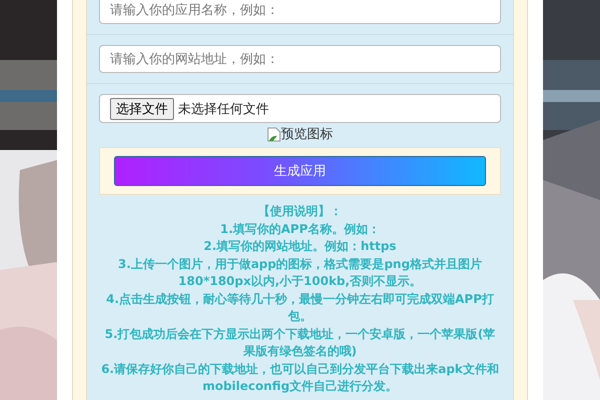 The image size is (600, 400). What do you see at coordinates (300, 343) in the screenshot?
I see `help-item: 5.打包成功后会在下方显示出两个下载地址，一个安卓版，一个苹果版(苹果版有绿色签名的哦)` at bounding box center [300, 343].